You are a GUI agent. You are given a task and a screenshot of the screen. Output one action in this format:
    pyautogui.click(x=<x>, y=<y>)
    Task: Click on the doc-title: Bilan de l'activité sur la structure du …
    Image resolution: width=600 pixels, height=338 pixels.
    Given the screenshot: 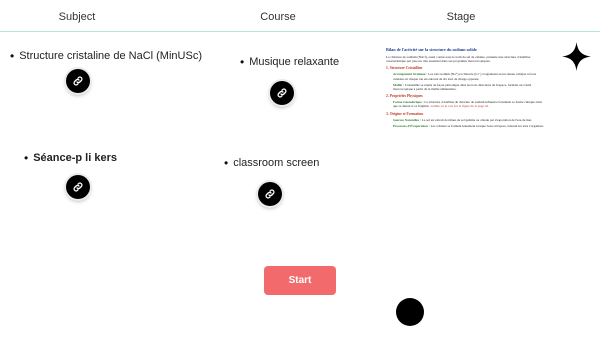 What is the action you would take?
    pyautogui.click(x=431, y=49)
    